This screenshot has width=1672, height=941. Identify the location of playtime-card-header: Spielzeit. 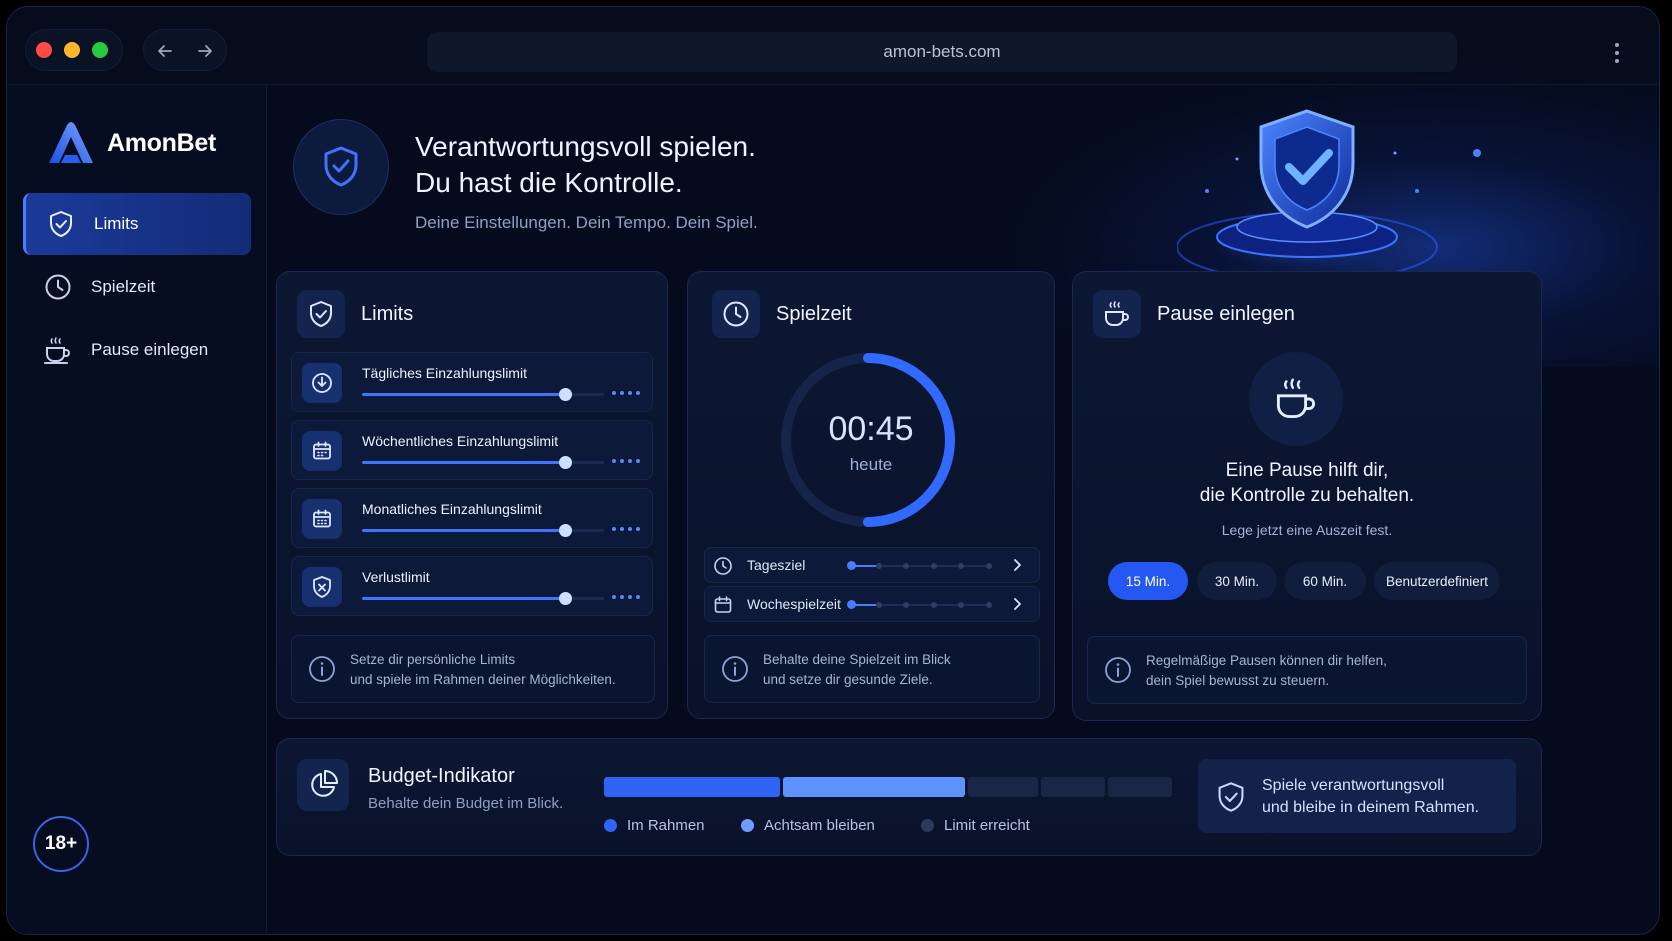
(782, 314).